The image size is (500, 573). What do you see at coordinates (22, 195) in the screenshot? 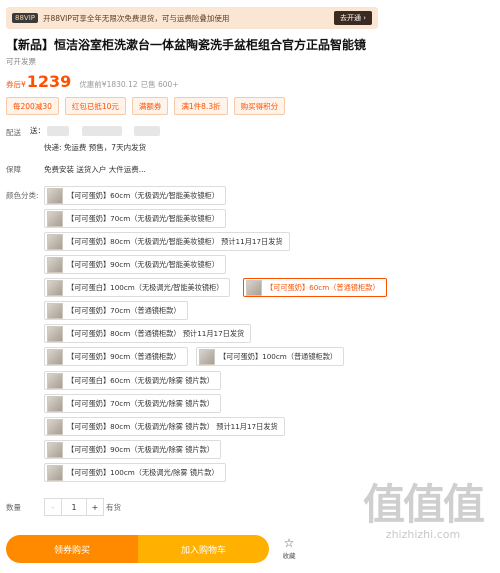
I see `color-category-label: 颜色分类:` at bounding box center [22, 195].